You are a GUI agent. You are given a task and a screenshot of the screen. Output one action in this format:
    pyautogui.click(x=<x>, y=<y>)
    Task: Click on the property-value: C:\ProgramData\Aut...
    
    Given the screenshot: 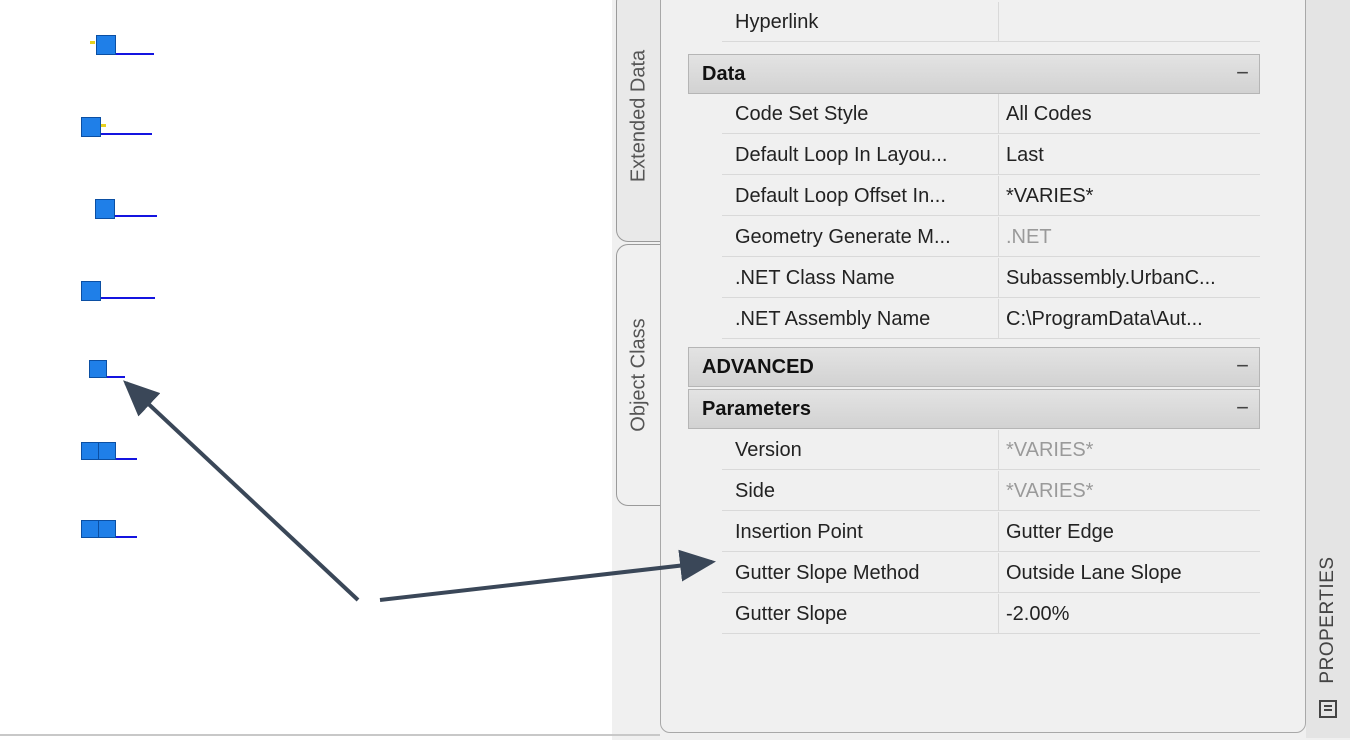 What is the action you would take?
    pyautogui.click(x=1129, y=319)
    